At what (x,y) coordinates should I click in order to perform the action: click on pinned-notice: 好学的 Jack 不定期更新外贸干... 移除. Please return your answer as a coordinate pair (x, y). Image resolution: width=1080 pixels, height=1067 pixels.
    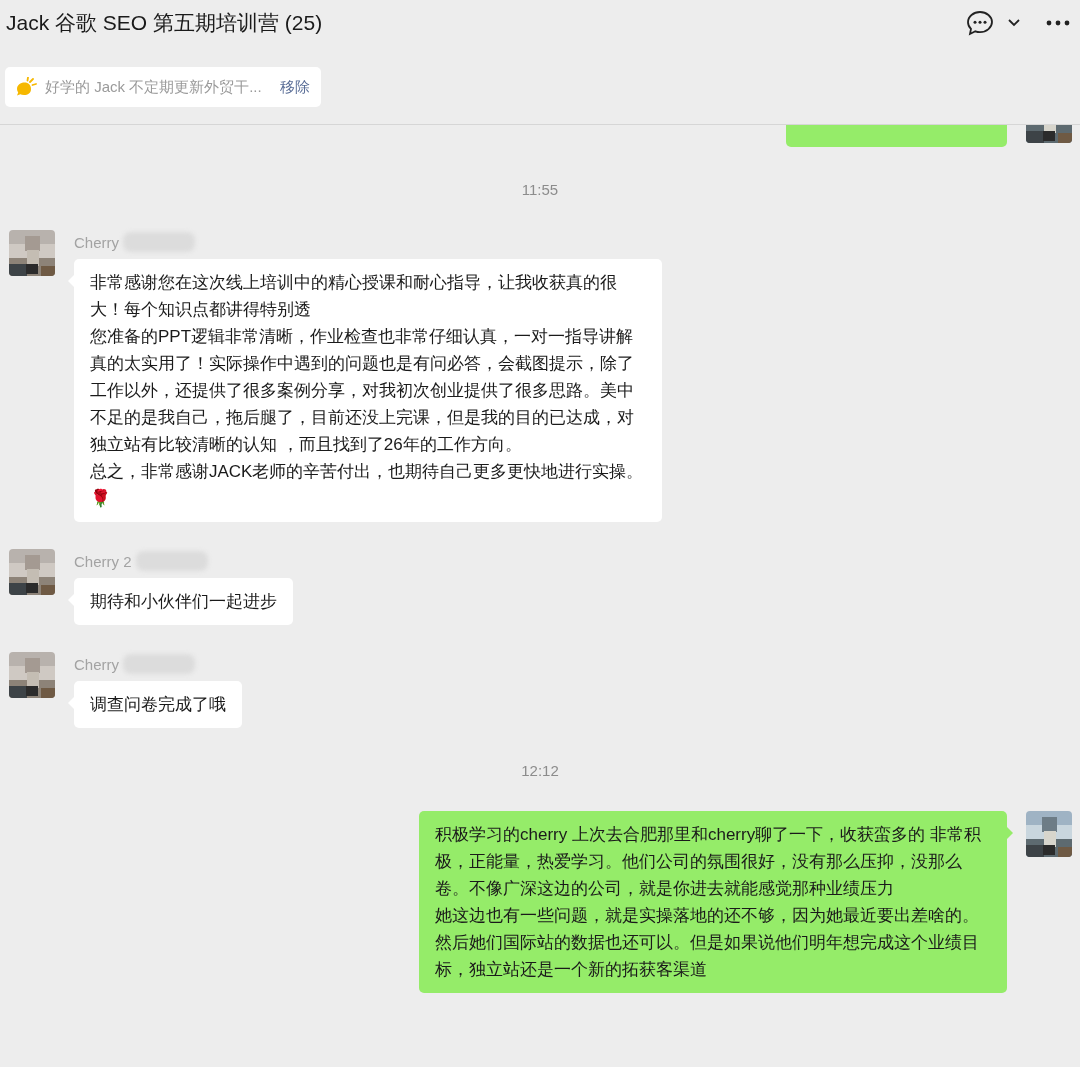
    Looking at the image, I should click on (163, 87).